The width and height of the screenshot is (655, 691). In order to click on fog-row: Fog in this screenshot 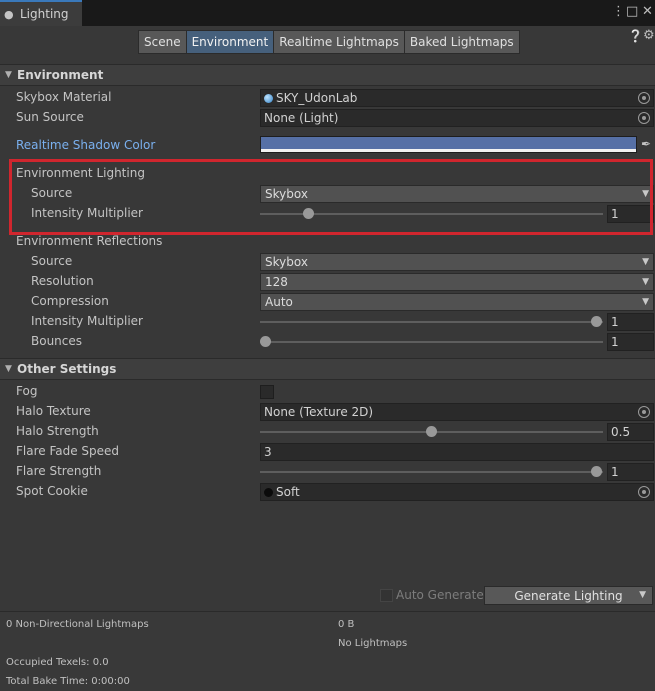, I will do `click(327, 392)`.